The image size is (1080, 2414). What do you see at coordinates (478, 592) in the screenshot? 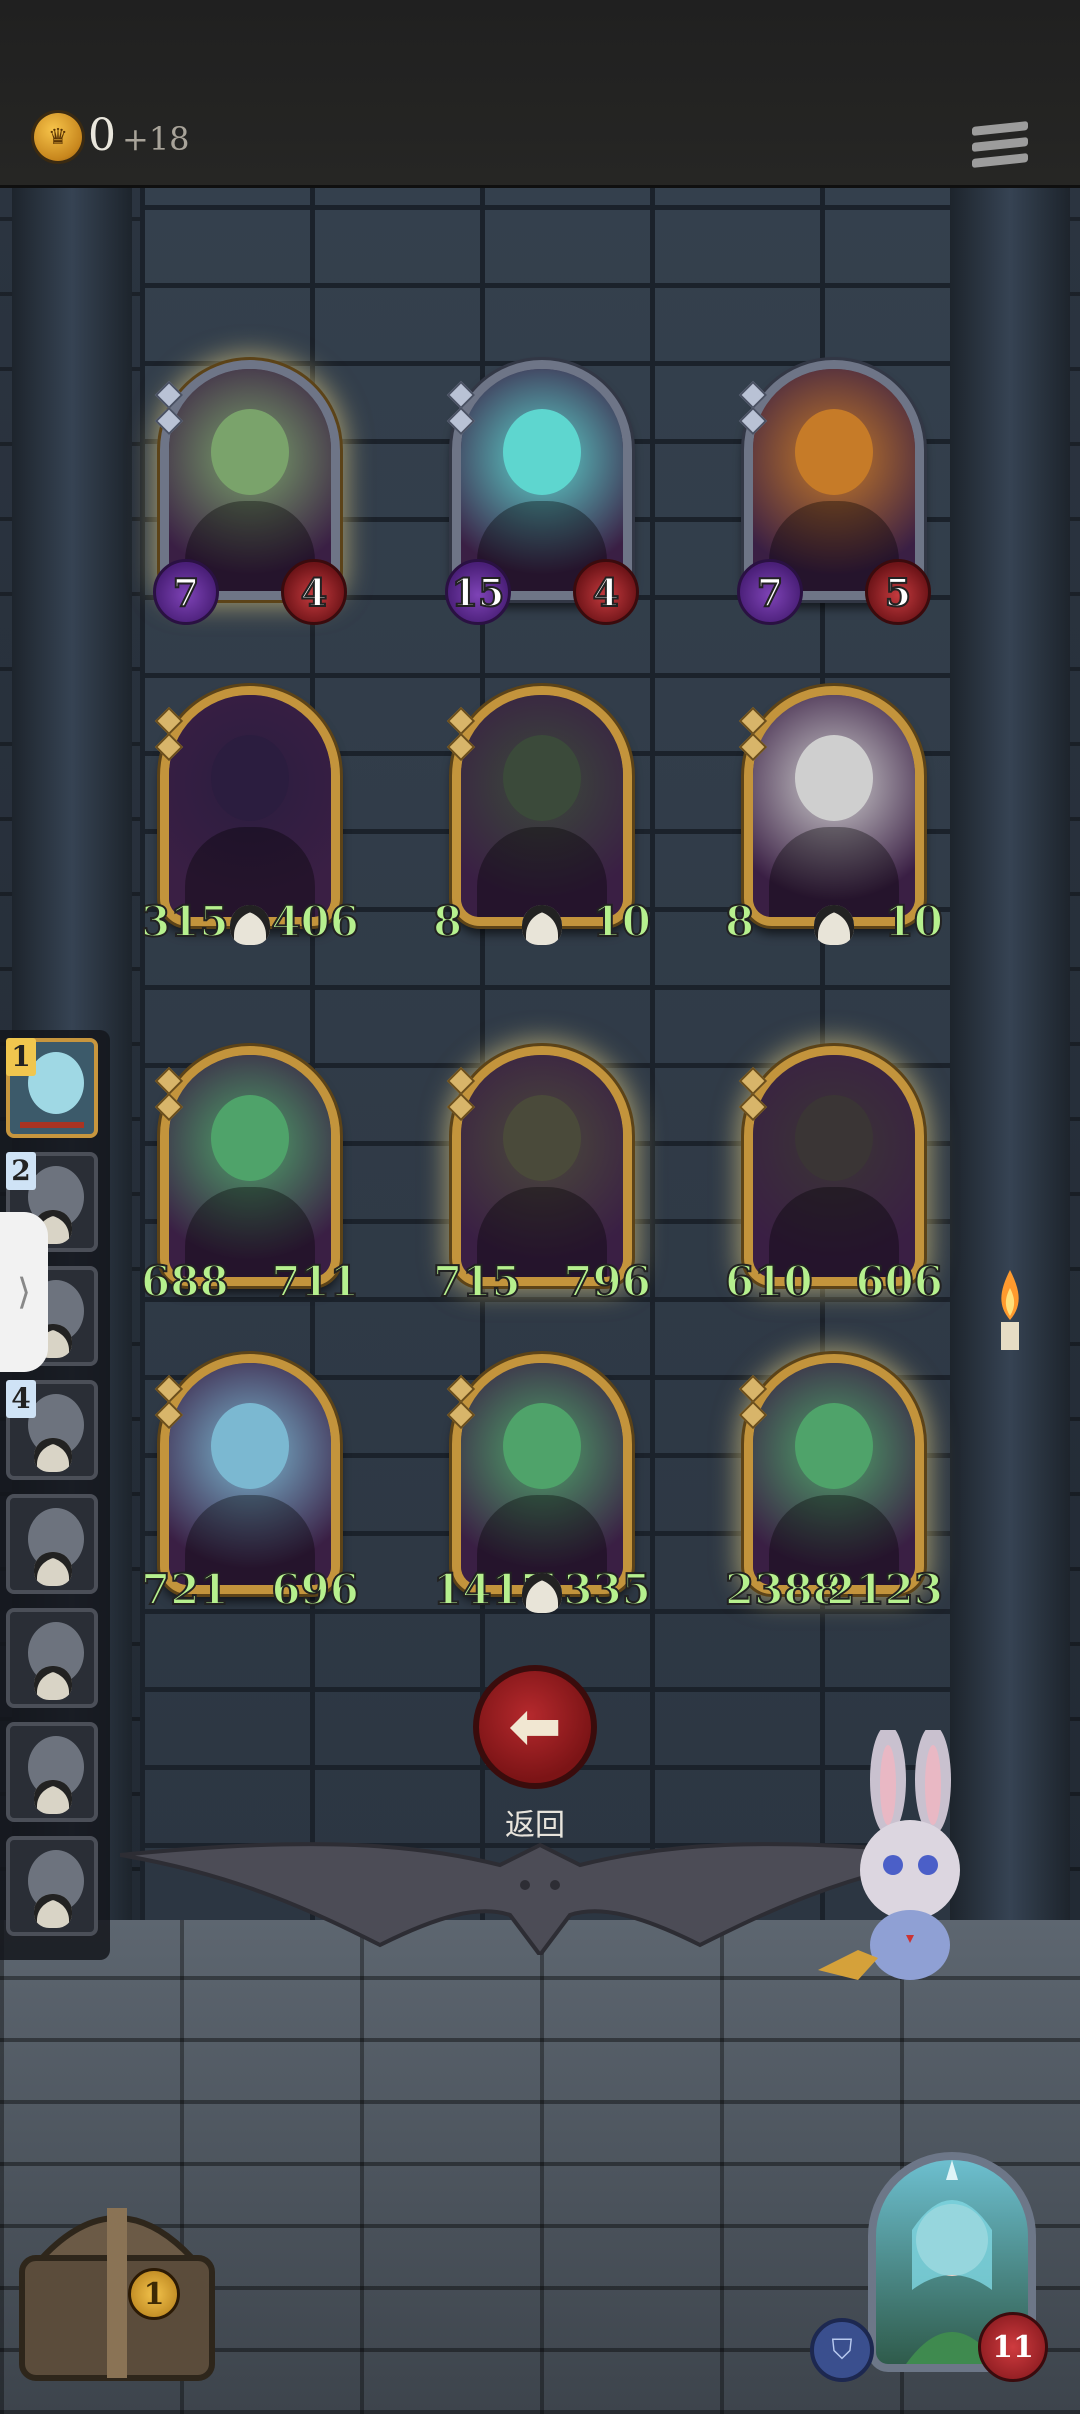
I see `card-attack: 15` at bounding box center [478, 592].